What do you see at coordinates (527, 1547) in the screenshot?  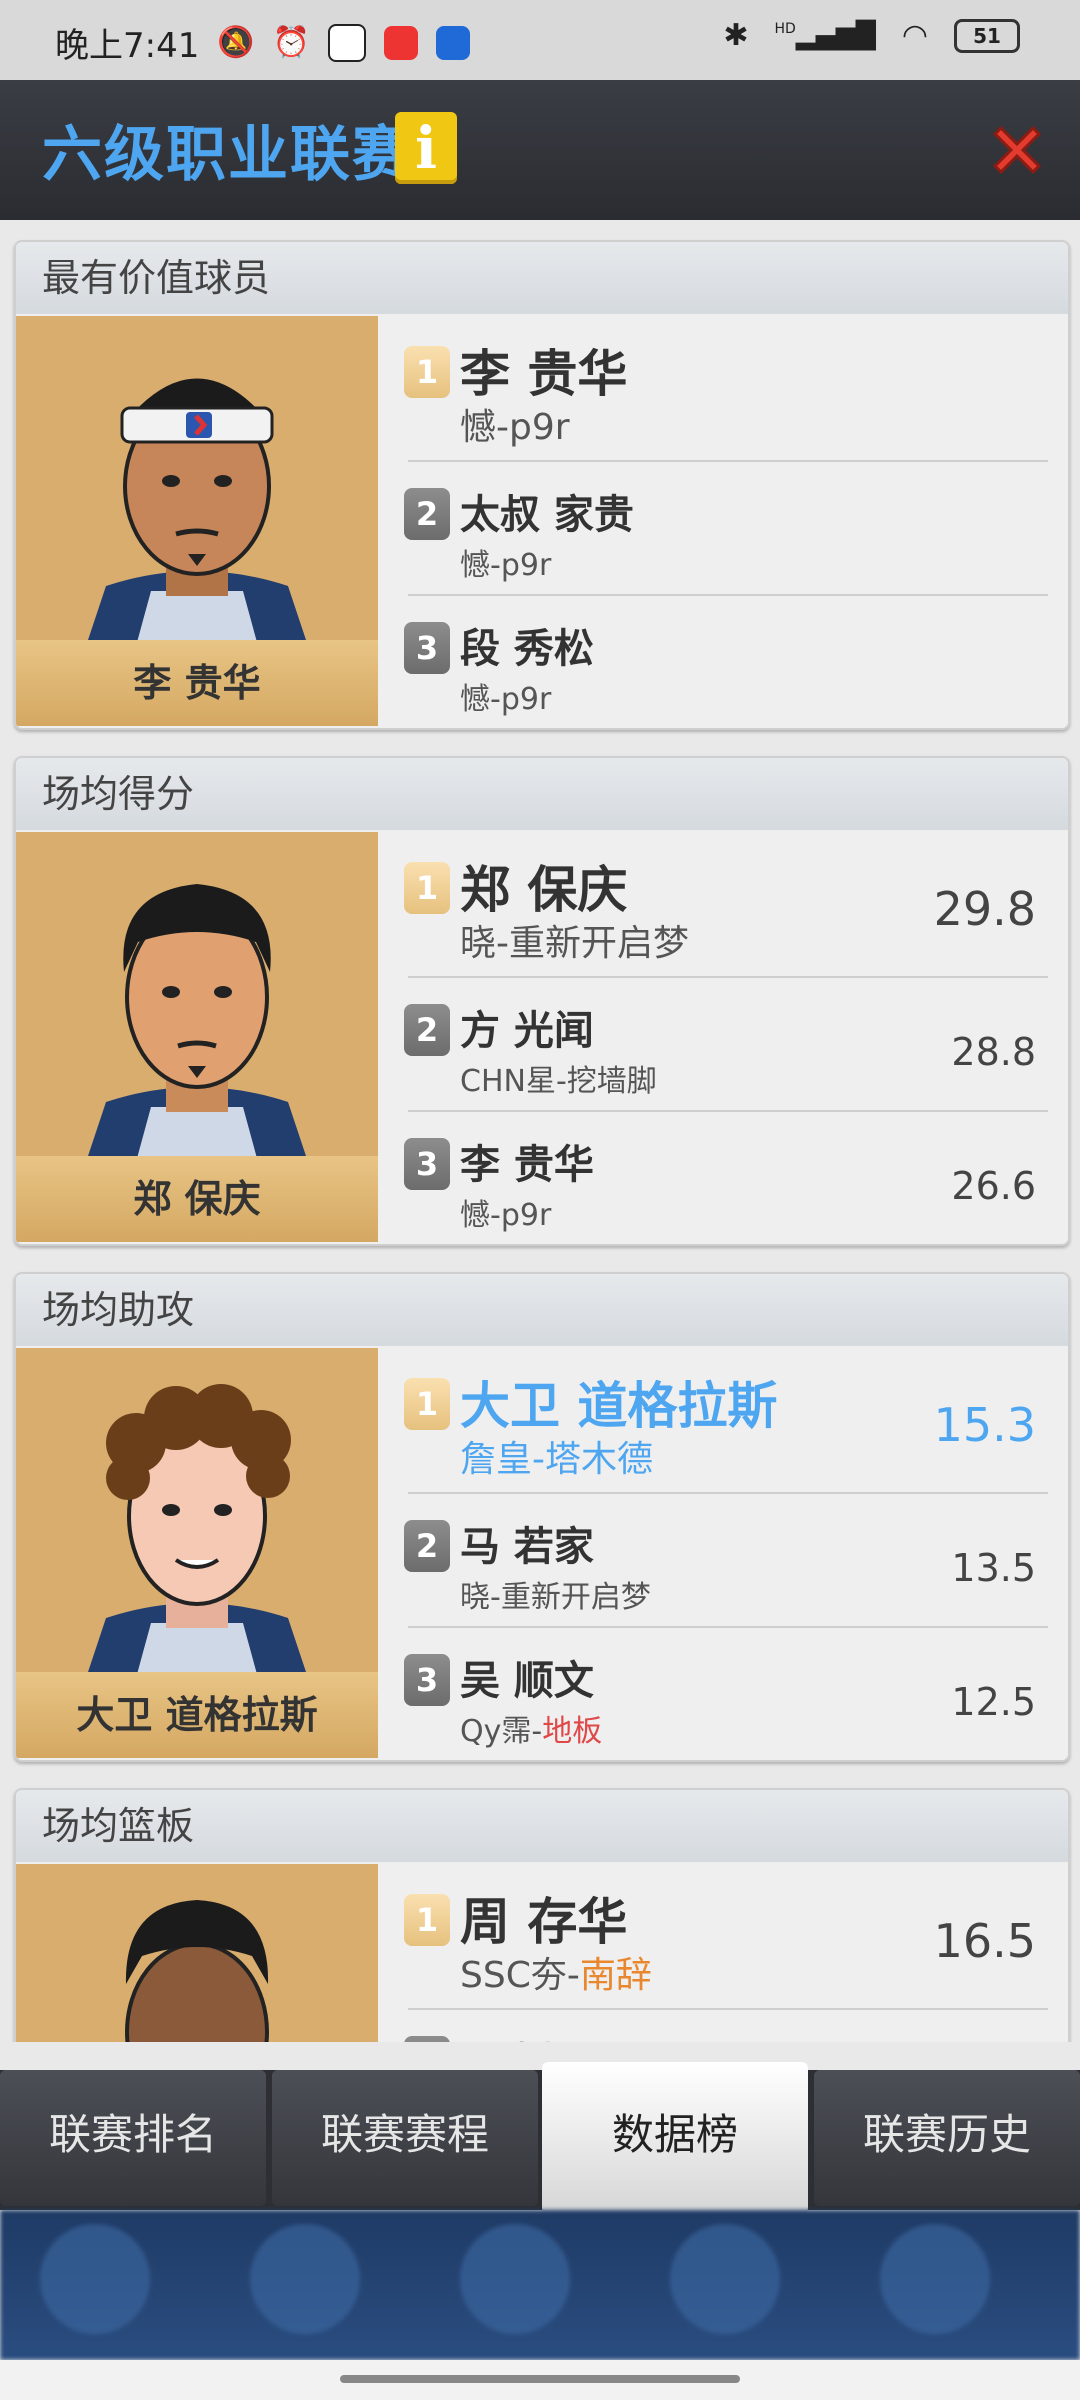 I see `player-name: 马 若家` at bounding box center [527, 1547].